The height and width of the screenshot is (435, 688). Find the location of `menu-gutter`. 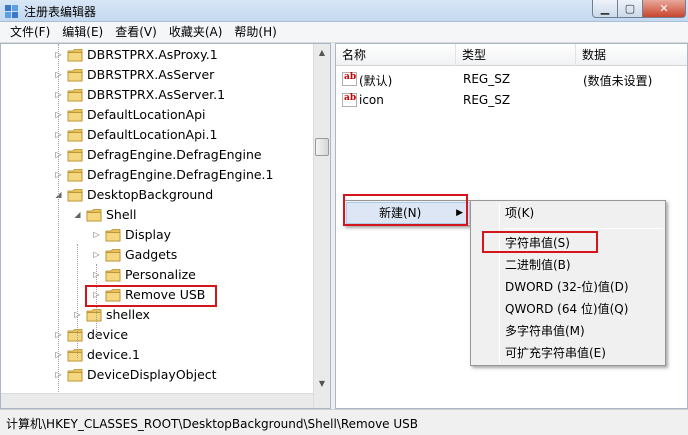

menu-gutter is located at coordinates (499, 283).